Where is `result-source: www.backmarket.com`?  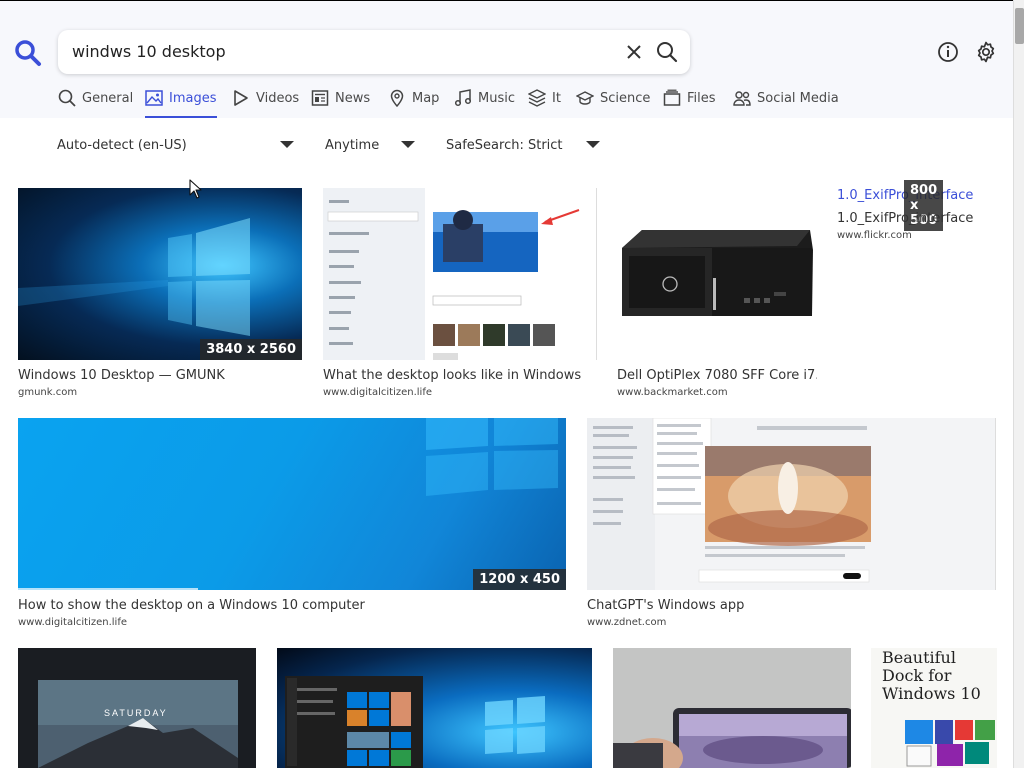 result-source: www.backmarket.com is located at coordinates (672, 392).